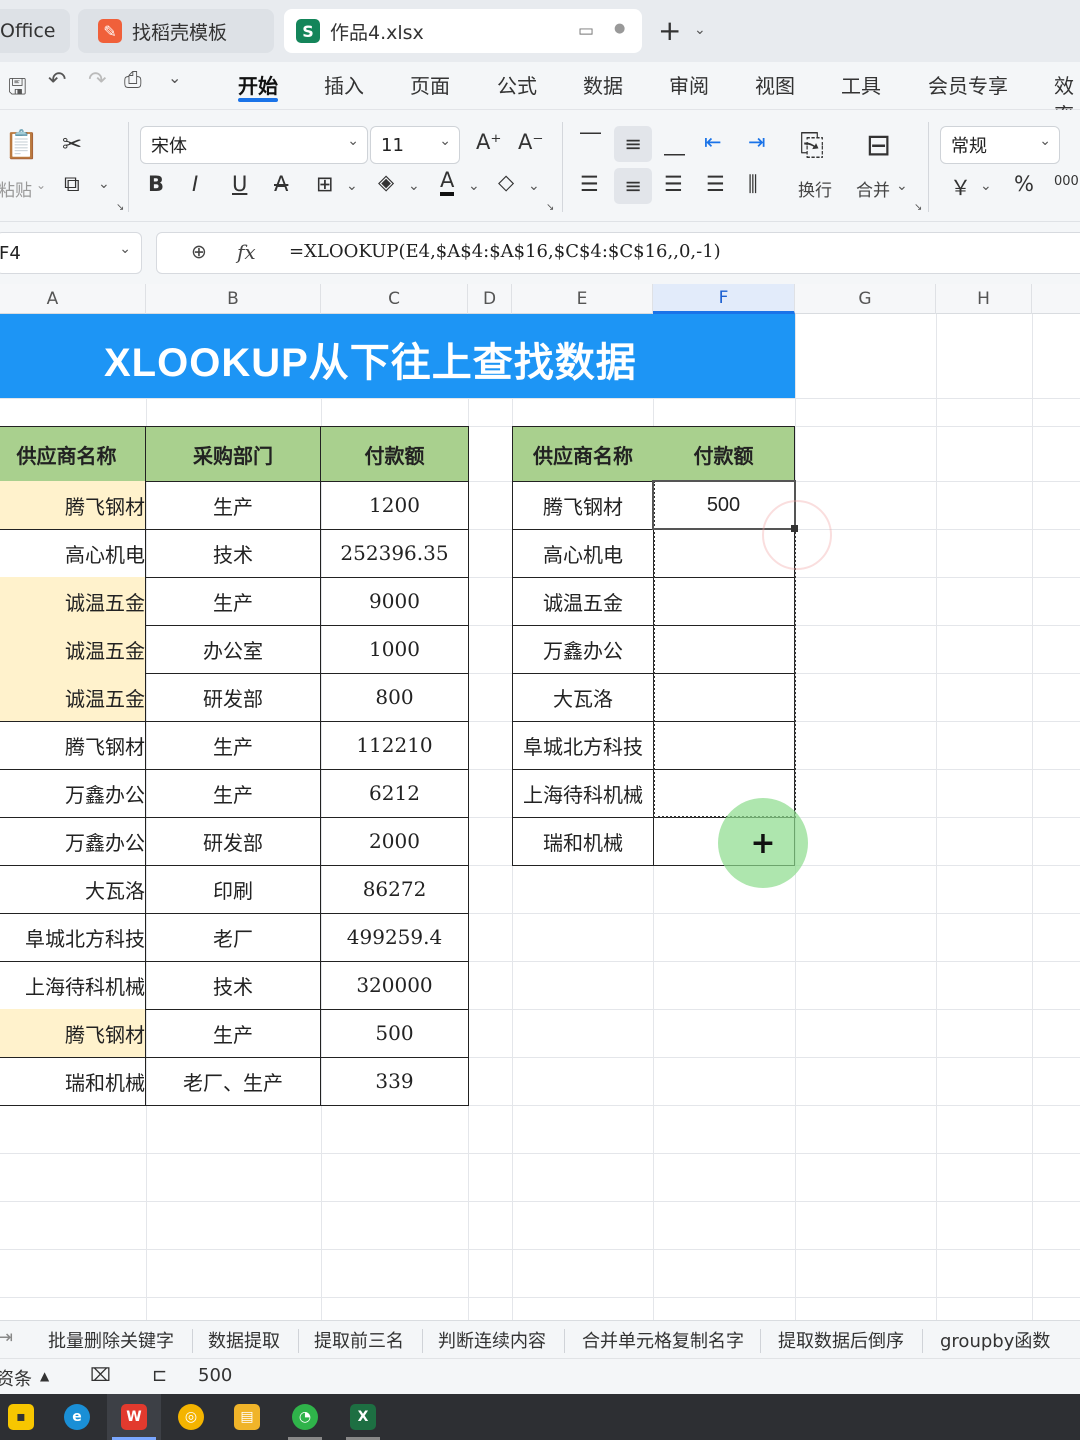  Describe the element at coordinates (757, 142) in the screenshot. I see `increase-indent-icon: ⇥` at that location.